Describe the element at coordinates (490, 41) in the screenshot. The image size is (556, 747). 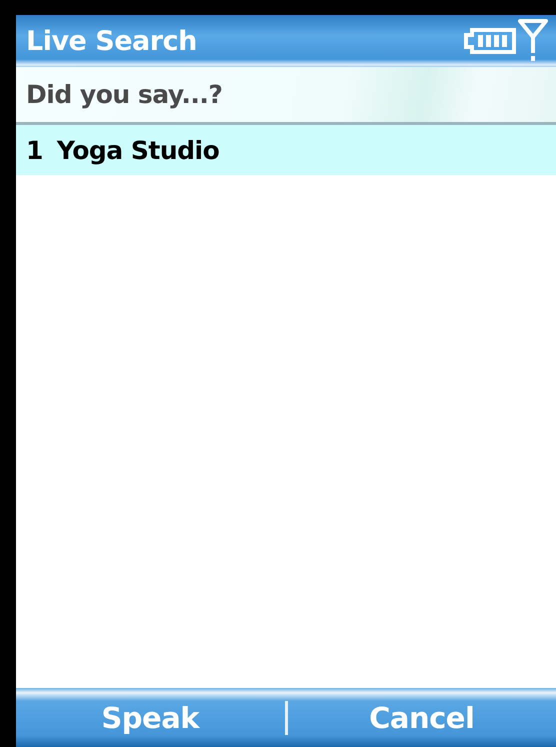
I see `battery-icon` at that location.